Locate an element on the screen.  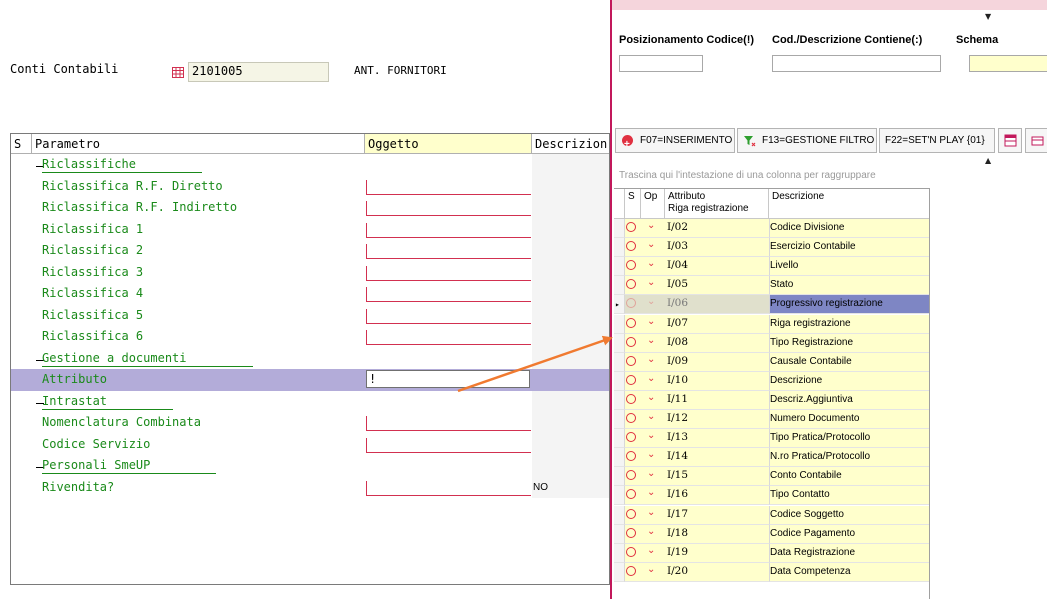
rheader-s: S is located at coordinates (633, 204).